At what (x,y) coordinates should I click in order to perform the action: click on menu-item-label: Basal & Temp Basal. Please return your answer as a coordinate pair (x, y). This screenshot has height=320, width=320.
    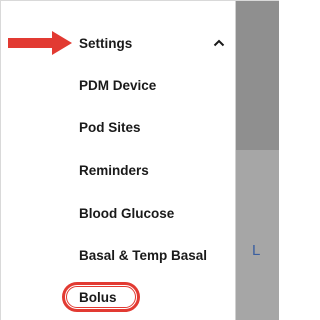
    Looking at the image, I should click on (143, 255).